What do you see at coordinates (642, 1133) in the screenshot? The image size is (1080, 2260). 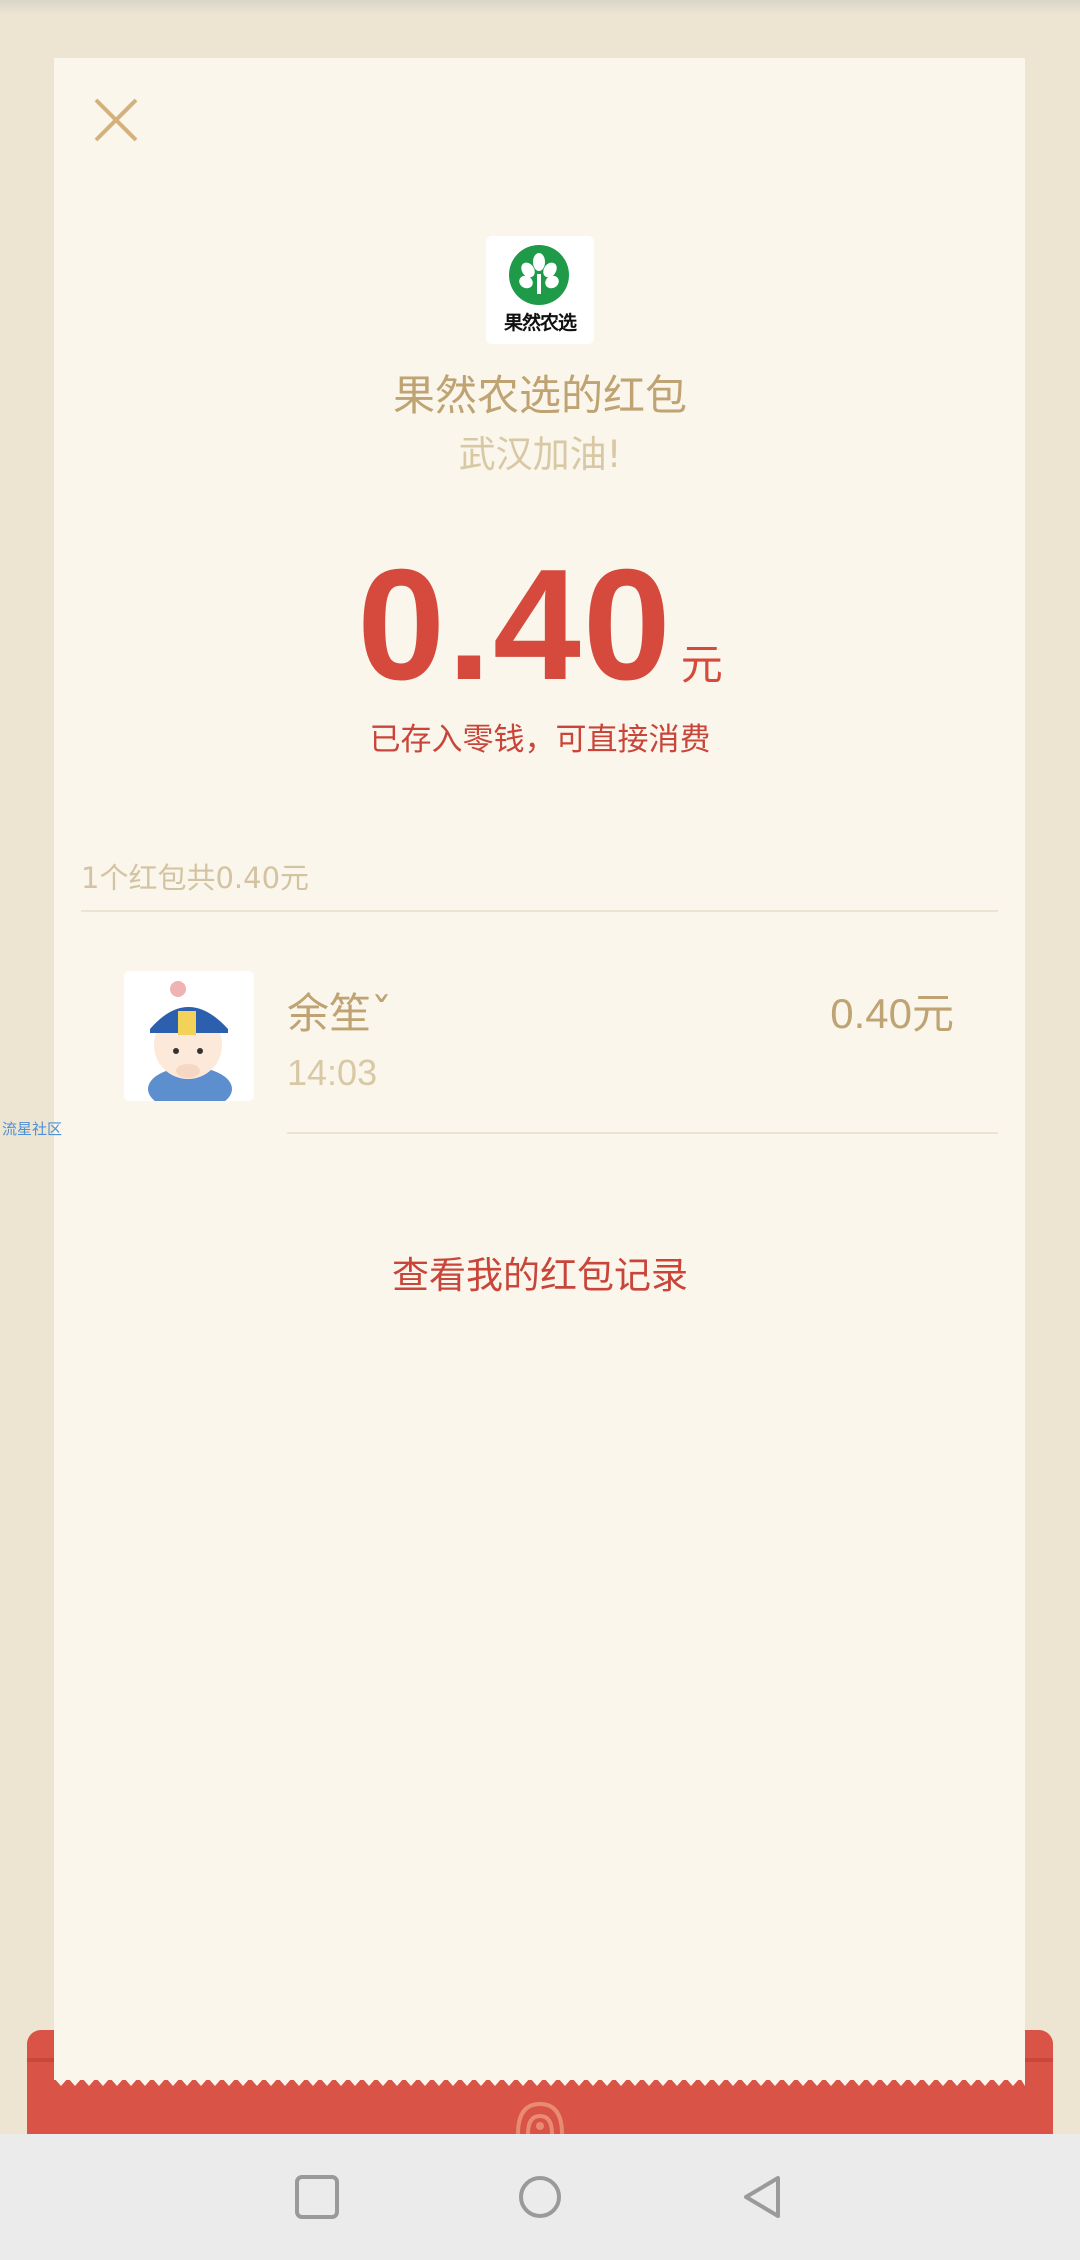 I see `item-divider` at bounding box center [642, 1133].